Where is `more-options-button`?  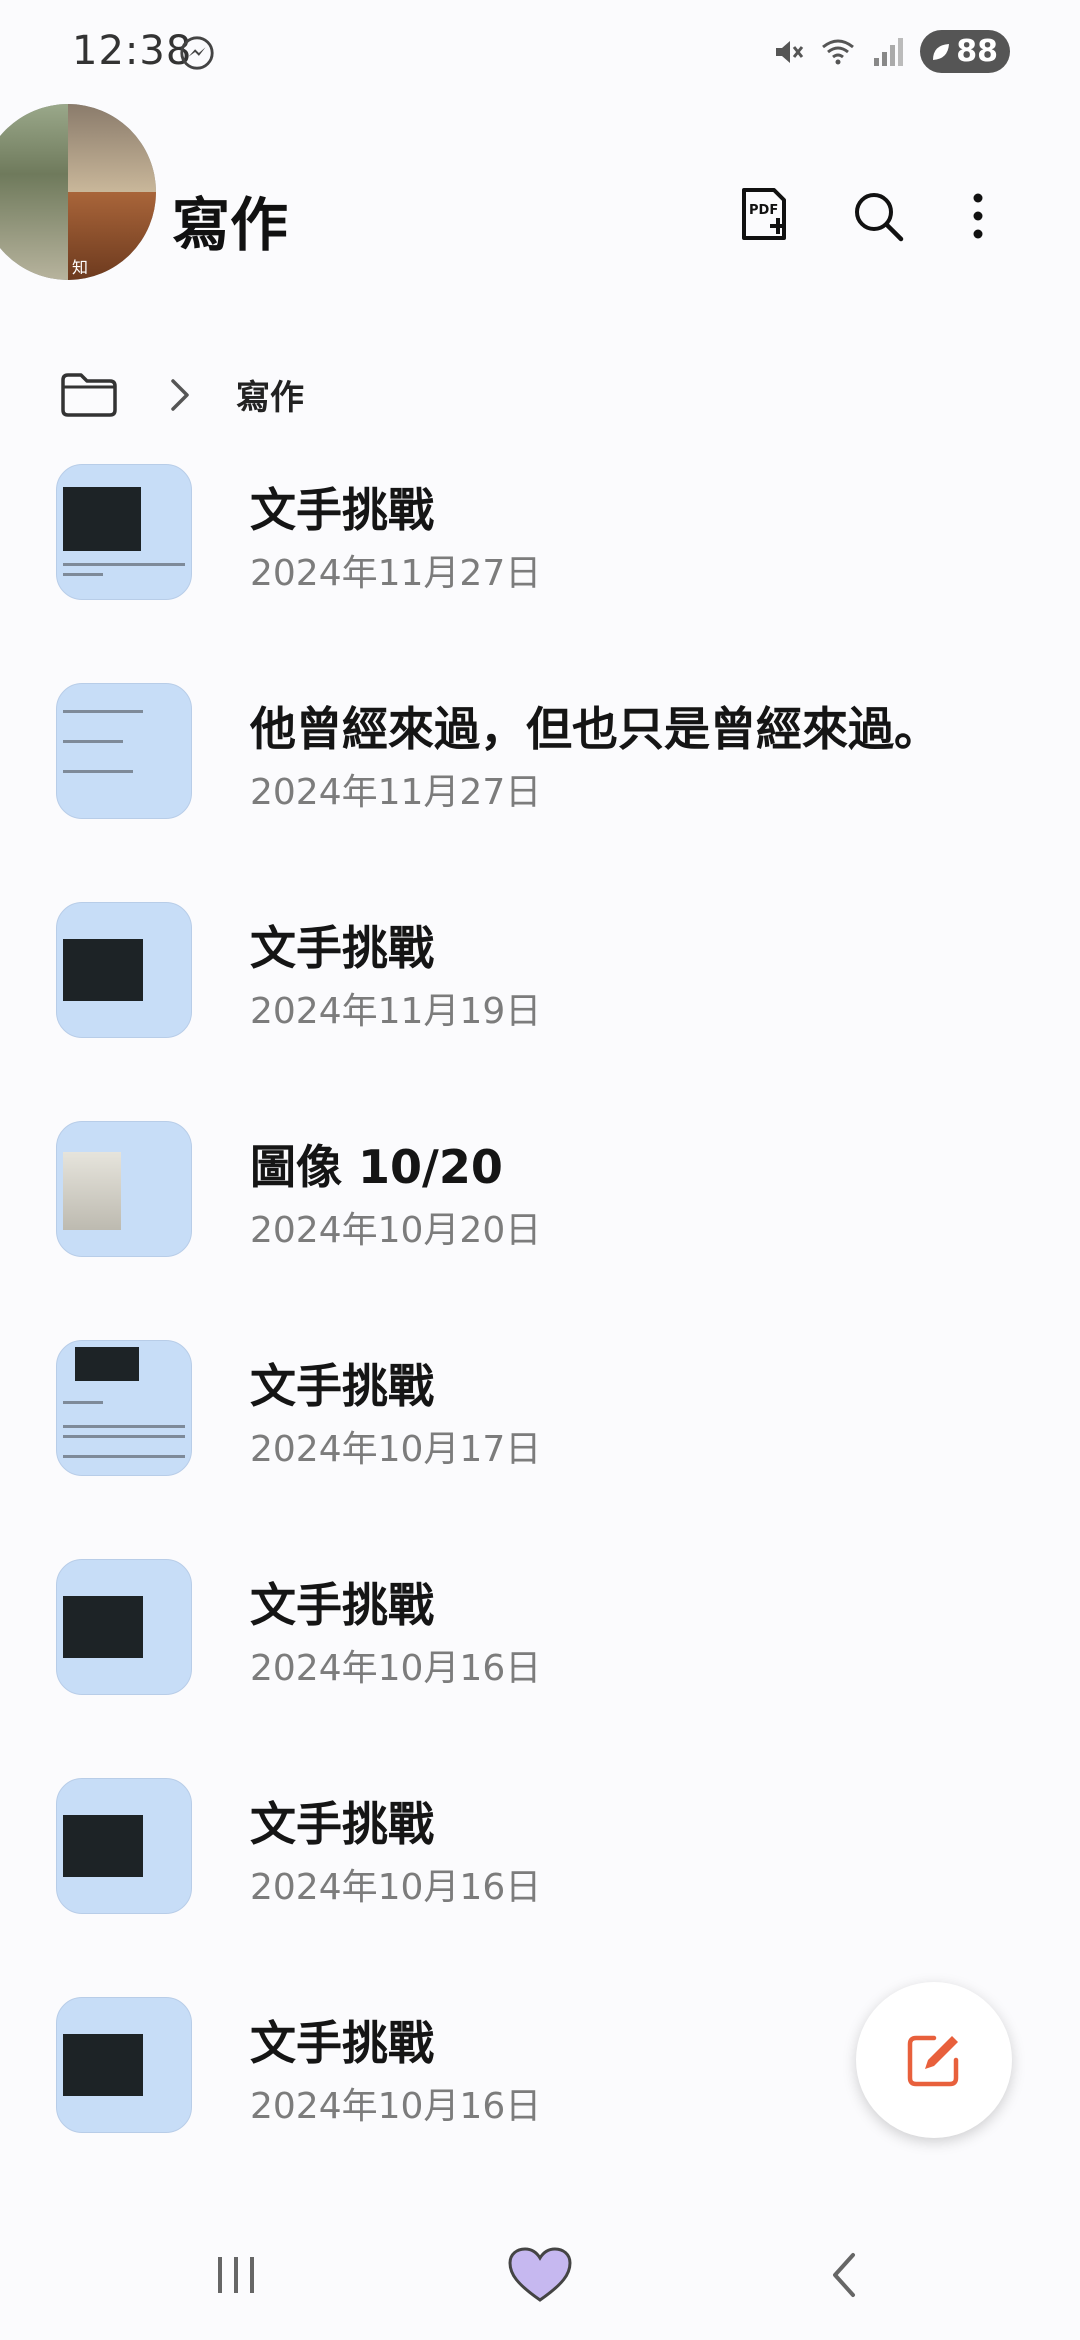
more-options-button is located at coordinates (978, 216).